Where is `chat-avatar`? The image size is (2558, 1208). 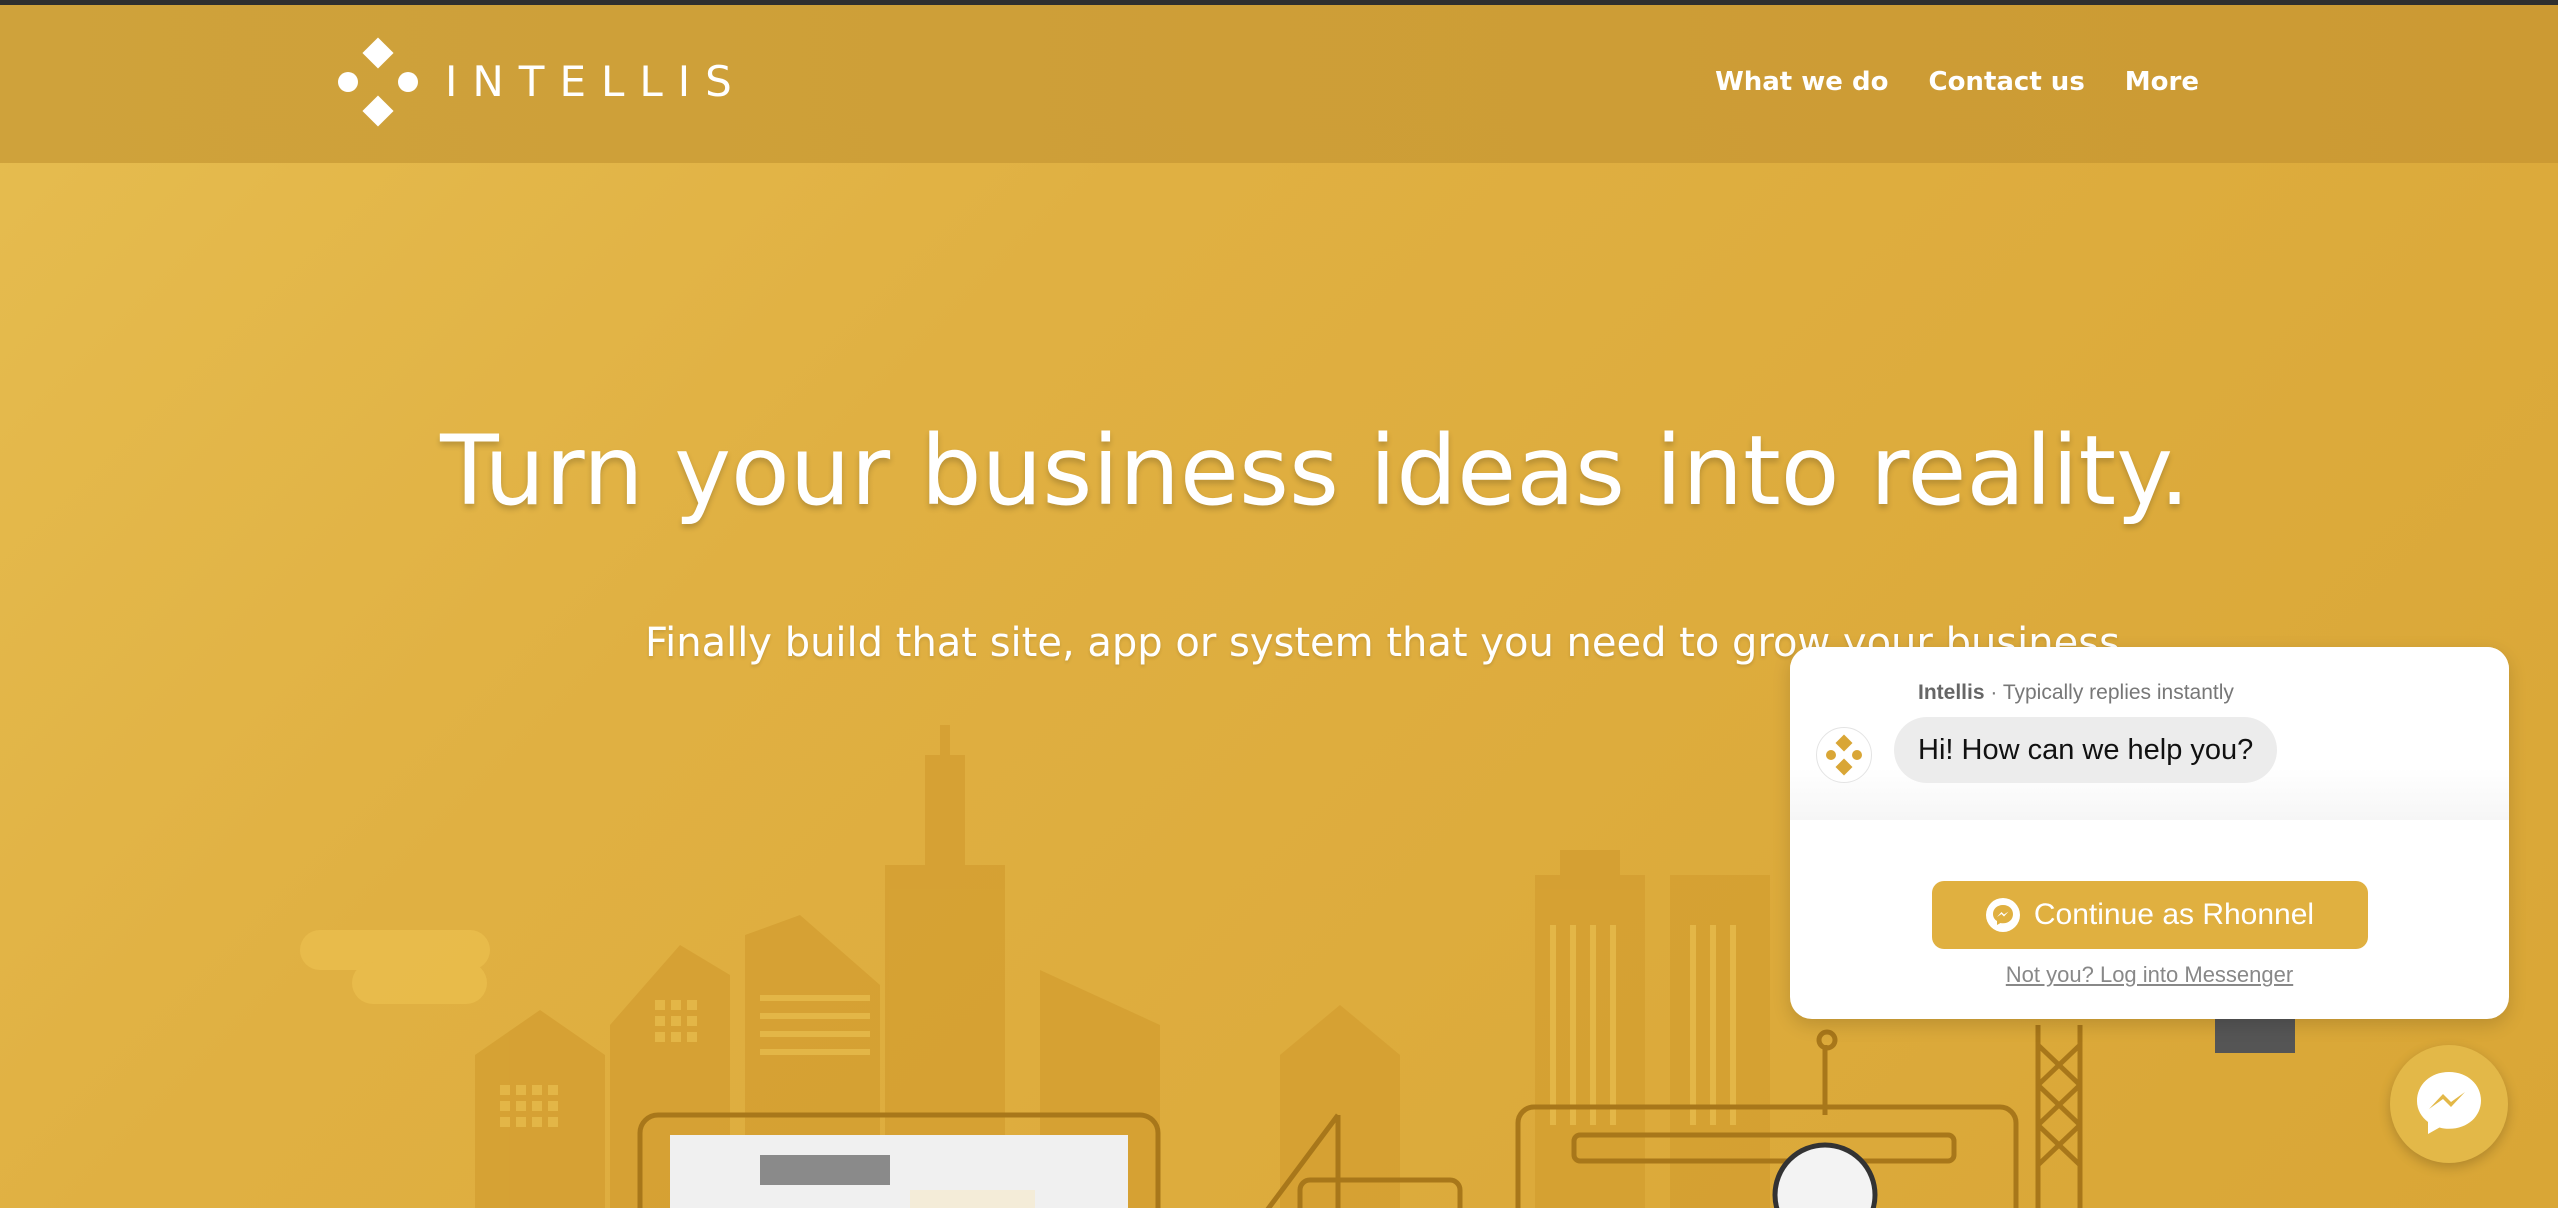 chat-avatar is located at coordinates (1844, 755).